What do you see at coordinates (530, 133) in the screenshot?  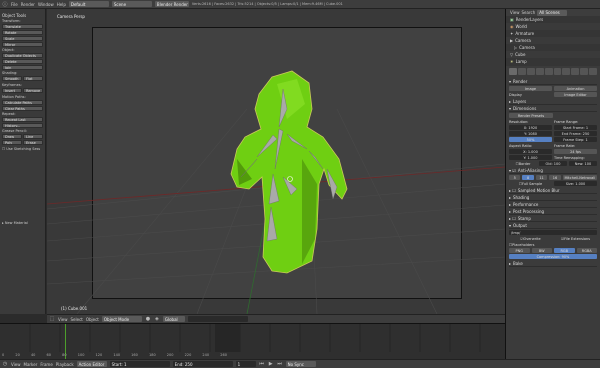 I see `resolution-y-field: Y: 1080` at bounding box center [530, 133].